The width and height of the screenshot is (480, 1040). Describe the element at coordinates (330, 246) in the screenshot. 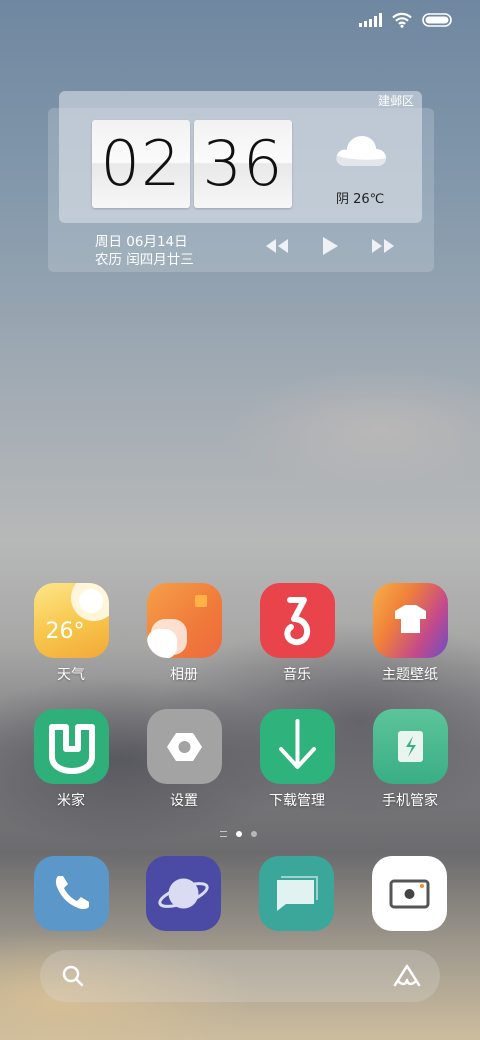

I see `play-icon` at that location.